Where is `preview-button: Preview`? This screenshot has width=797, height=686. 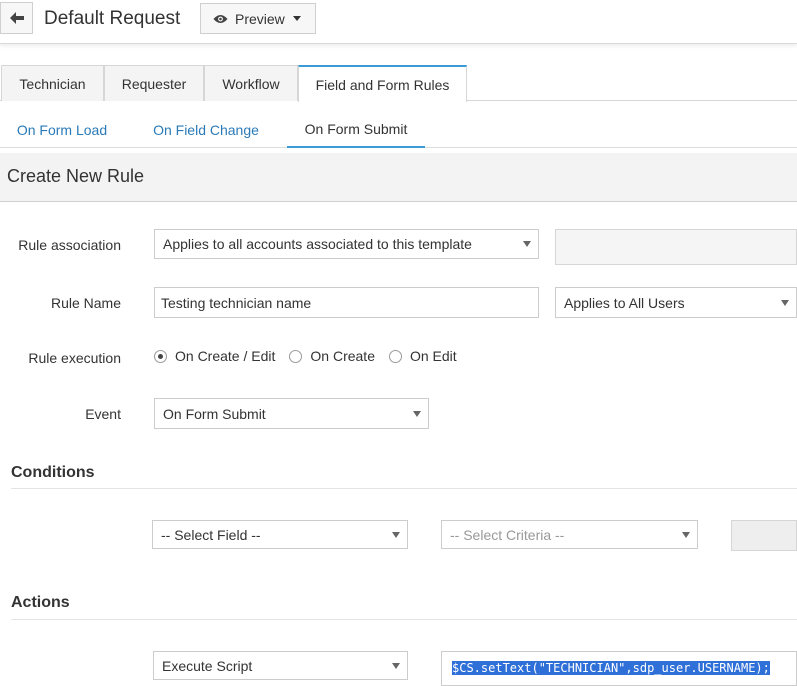 preview-button: Preview is located at coordinates (258, 18).